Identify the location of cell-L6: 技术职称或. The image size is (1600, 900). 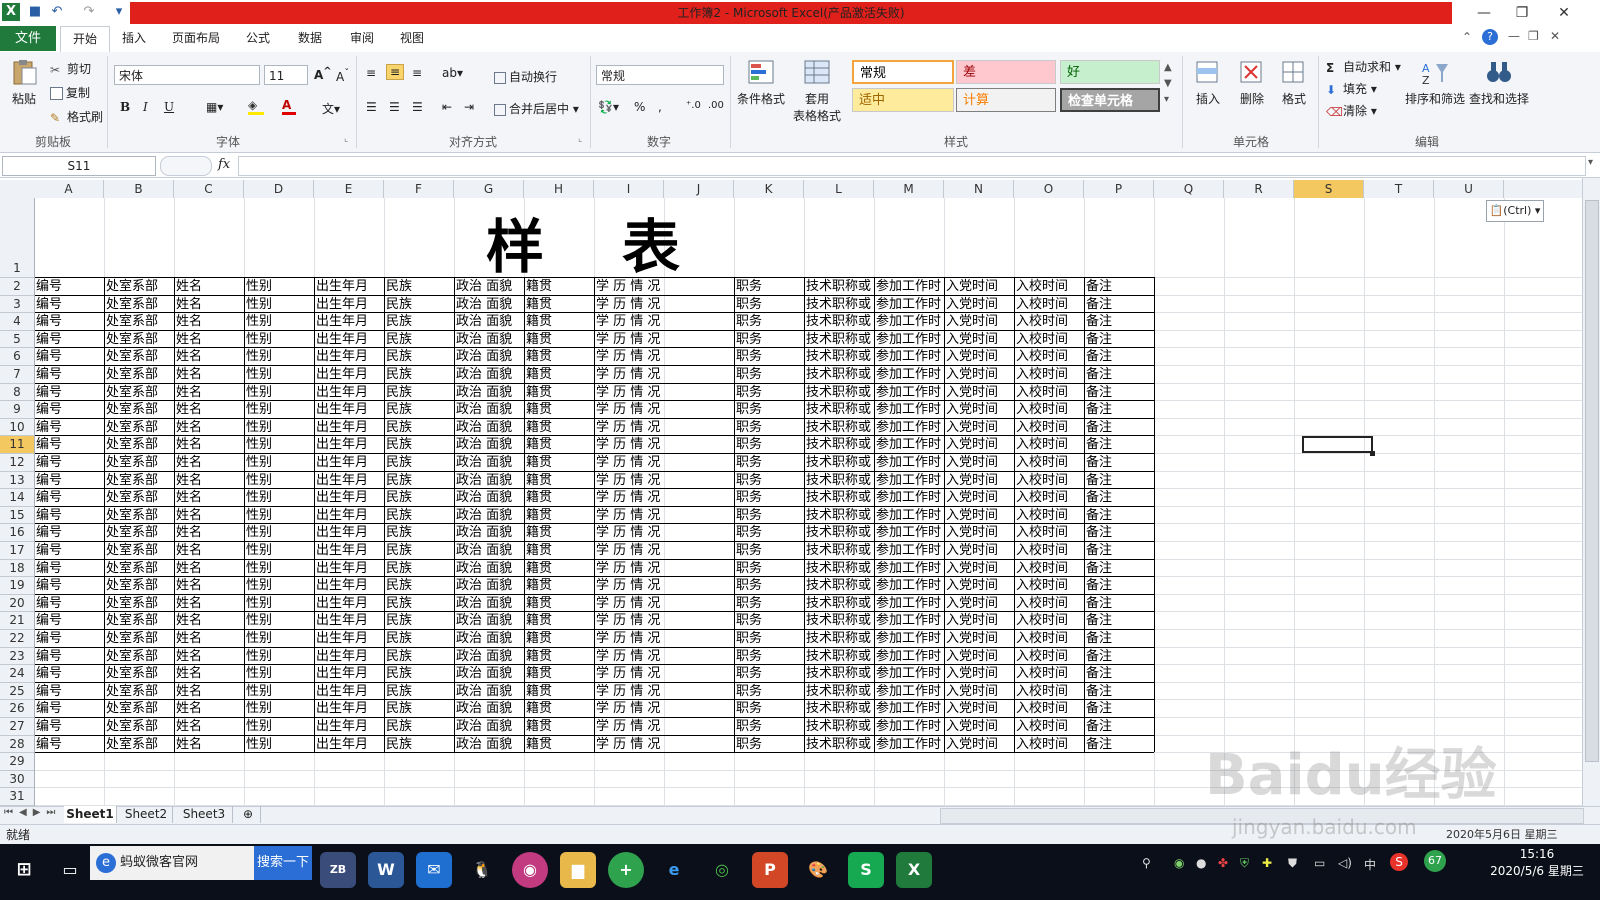
(839, 357).